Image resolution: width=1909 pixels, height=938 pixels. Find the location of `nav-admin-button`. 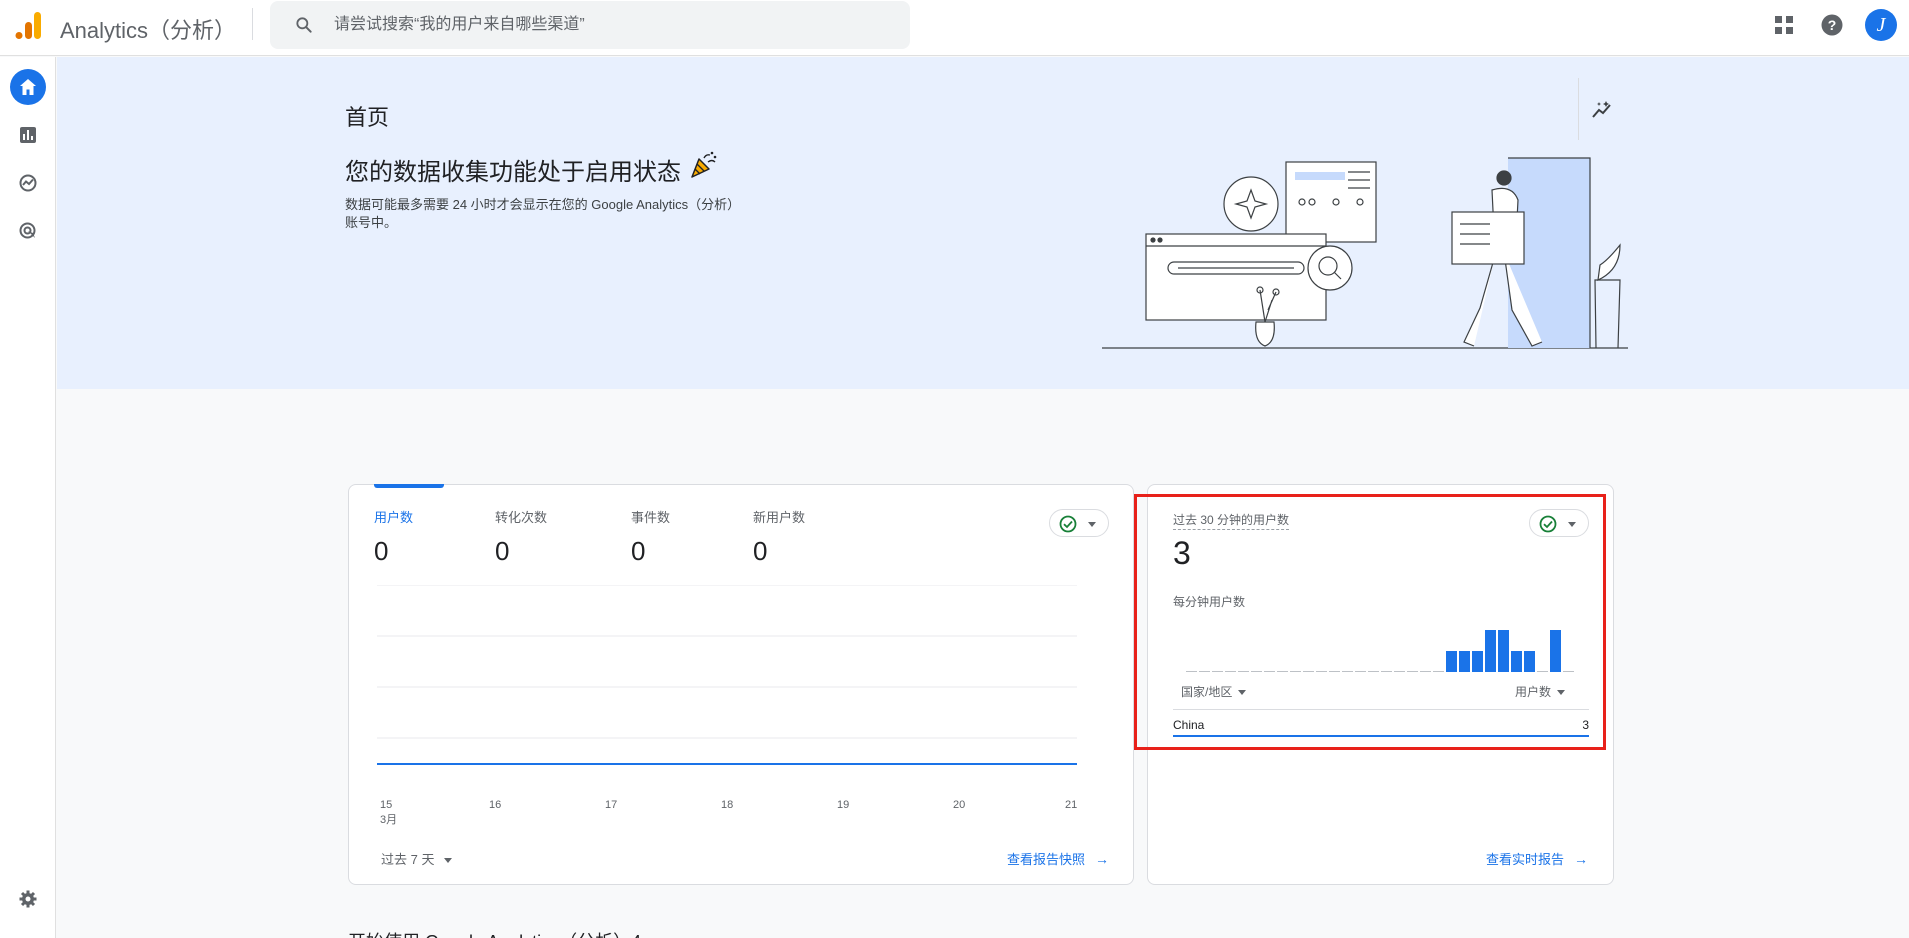

nav-admin-button is located at coordinates (28, 899).